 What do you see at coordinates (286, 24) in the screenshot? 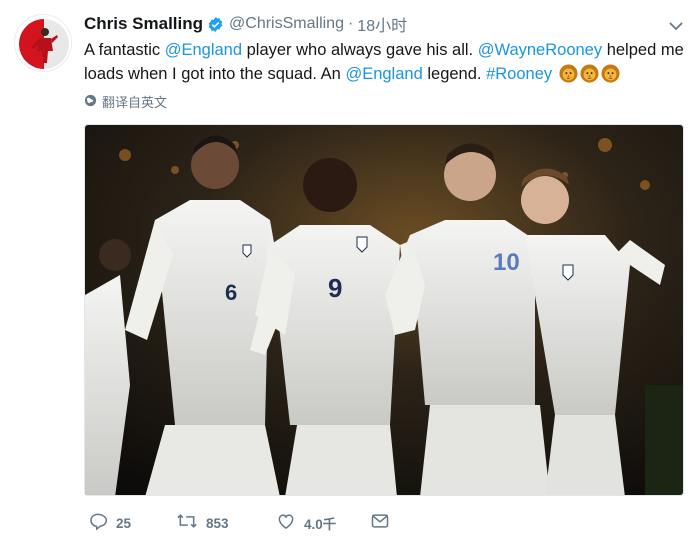
I see `author-handle: @ChrisSmalling` at bounding box center [286, 24].